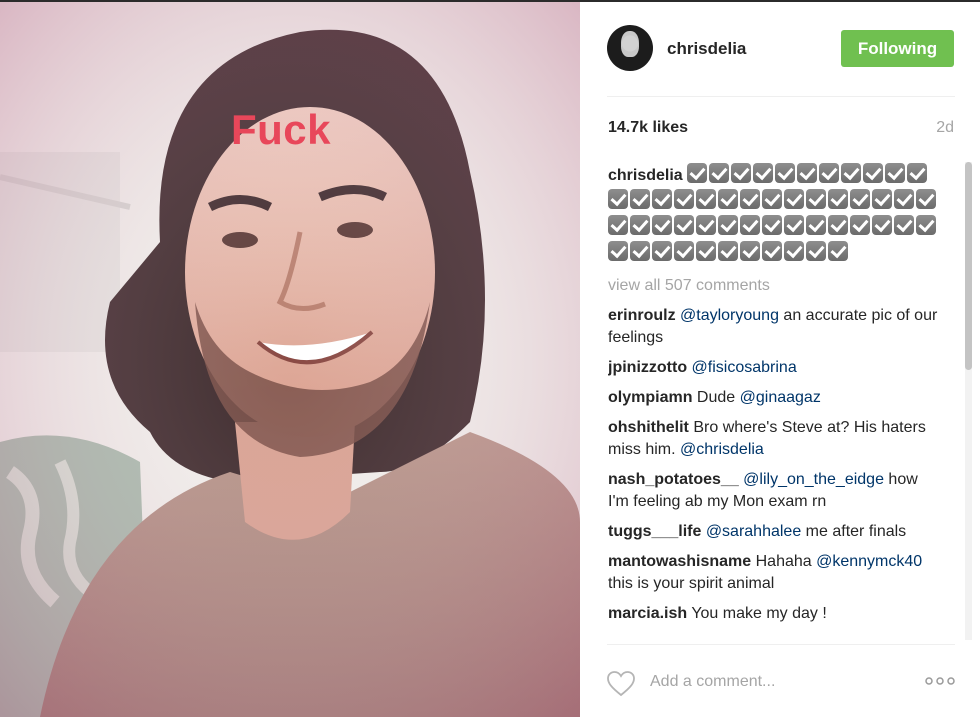 Image resolution: width=980 pixels, height=718 pixels. What do you see at coordinates (679, 561) in the screenshot?
I see `comment-username: mantowashisname` at bounding box center [679, 561].